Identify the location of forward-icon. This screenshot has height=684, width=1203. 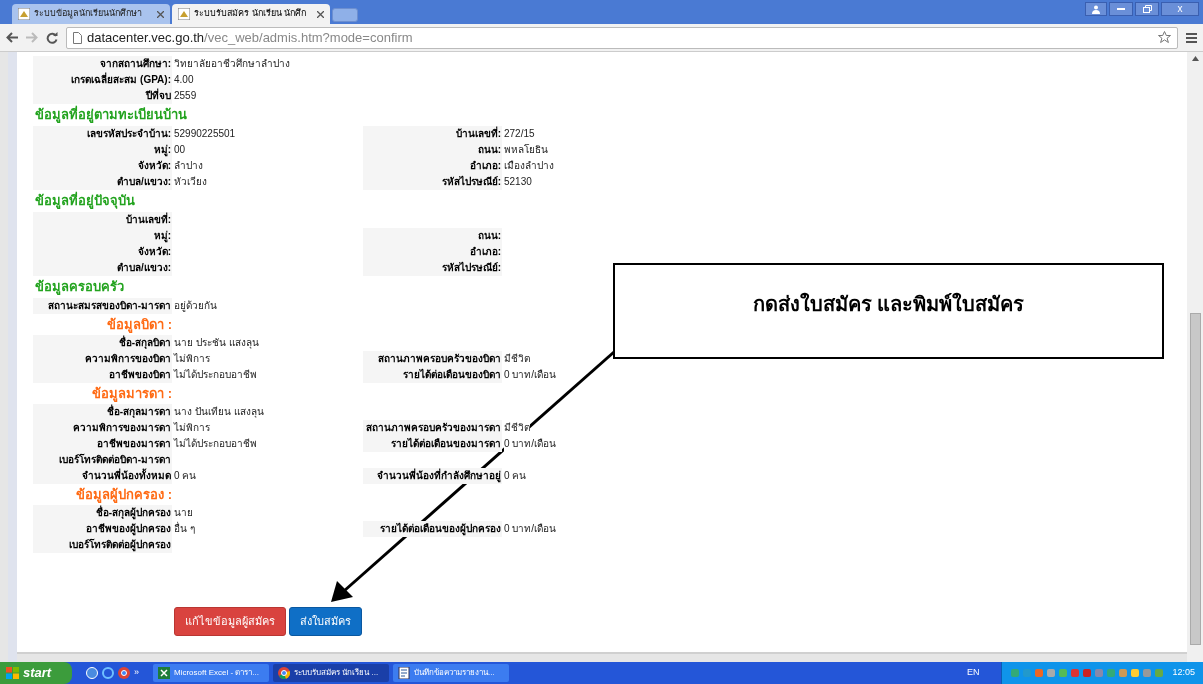
(32, 37).